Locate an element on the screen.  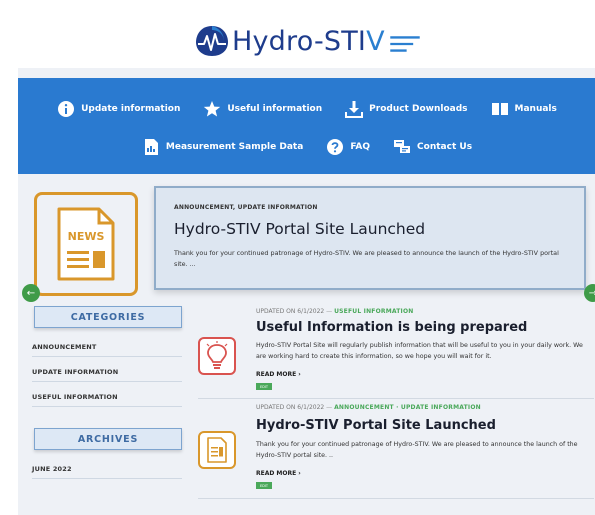
post-title: Hydro-STIV Portal Site Launched is located at coordinates (376, 425).